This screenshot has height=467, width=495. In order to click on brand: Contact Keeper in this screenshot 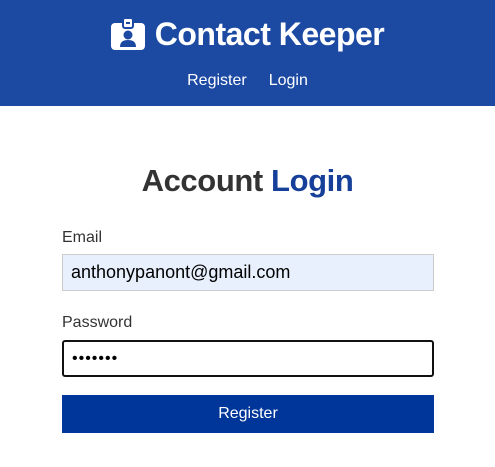, I will do `click(247, 34)`.